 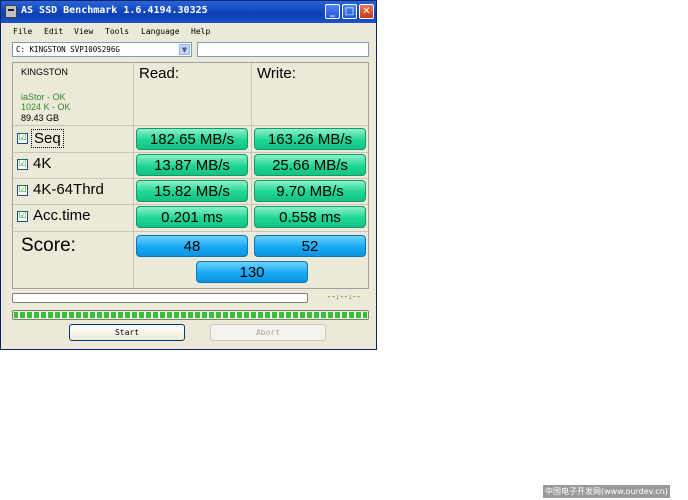 What do you see at coordinates (606, 491) in the screenshot?
I see `watermark: 中国电子开发网(www.ourdev.cn)` at bounding box center [606, 491].